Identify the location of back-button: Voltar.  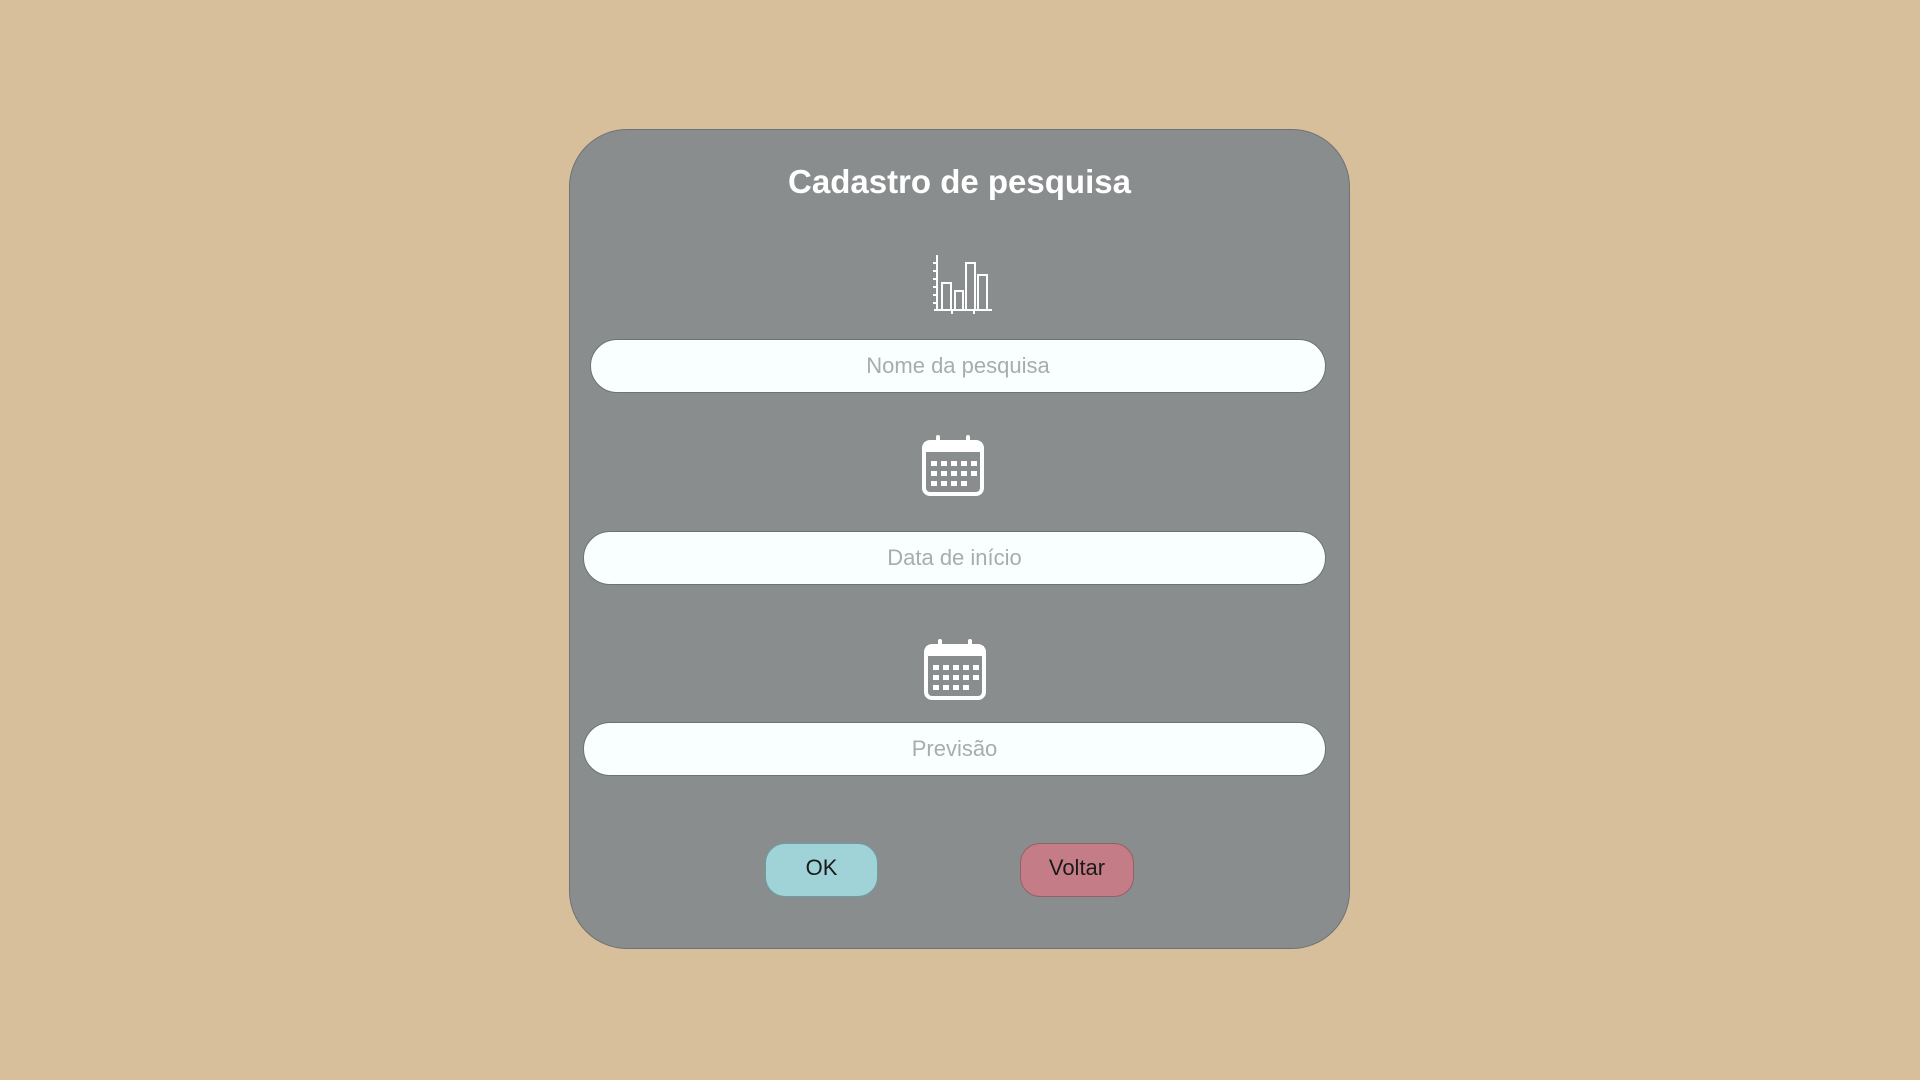
(1077, 870).